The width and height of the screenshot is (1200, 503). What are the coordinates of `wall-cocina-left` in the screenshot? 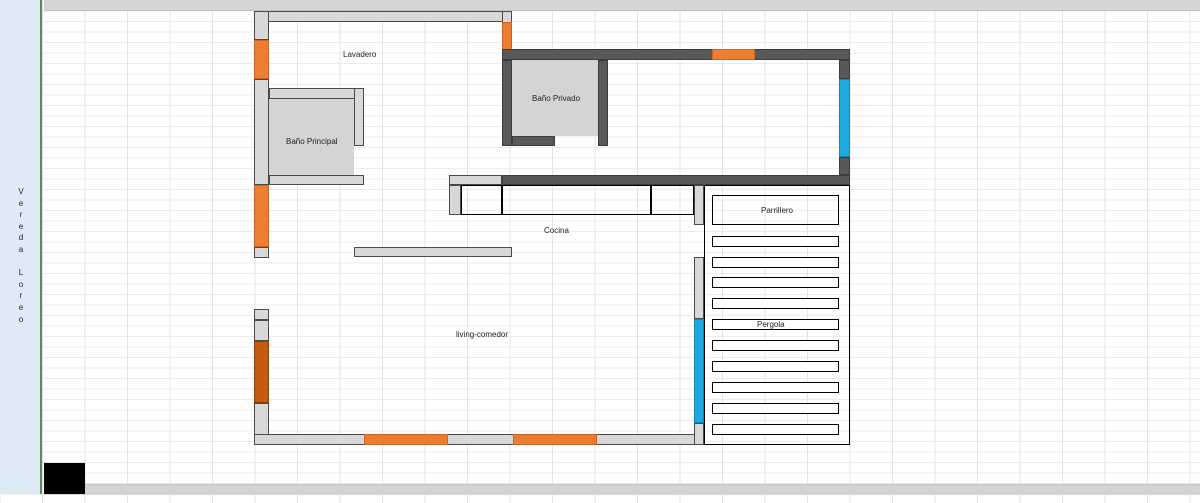 It's located at (455, 200).